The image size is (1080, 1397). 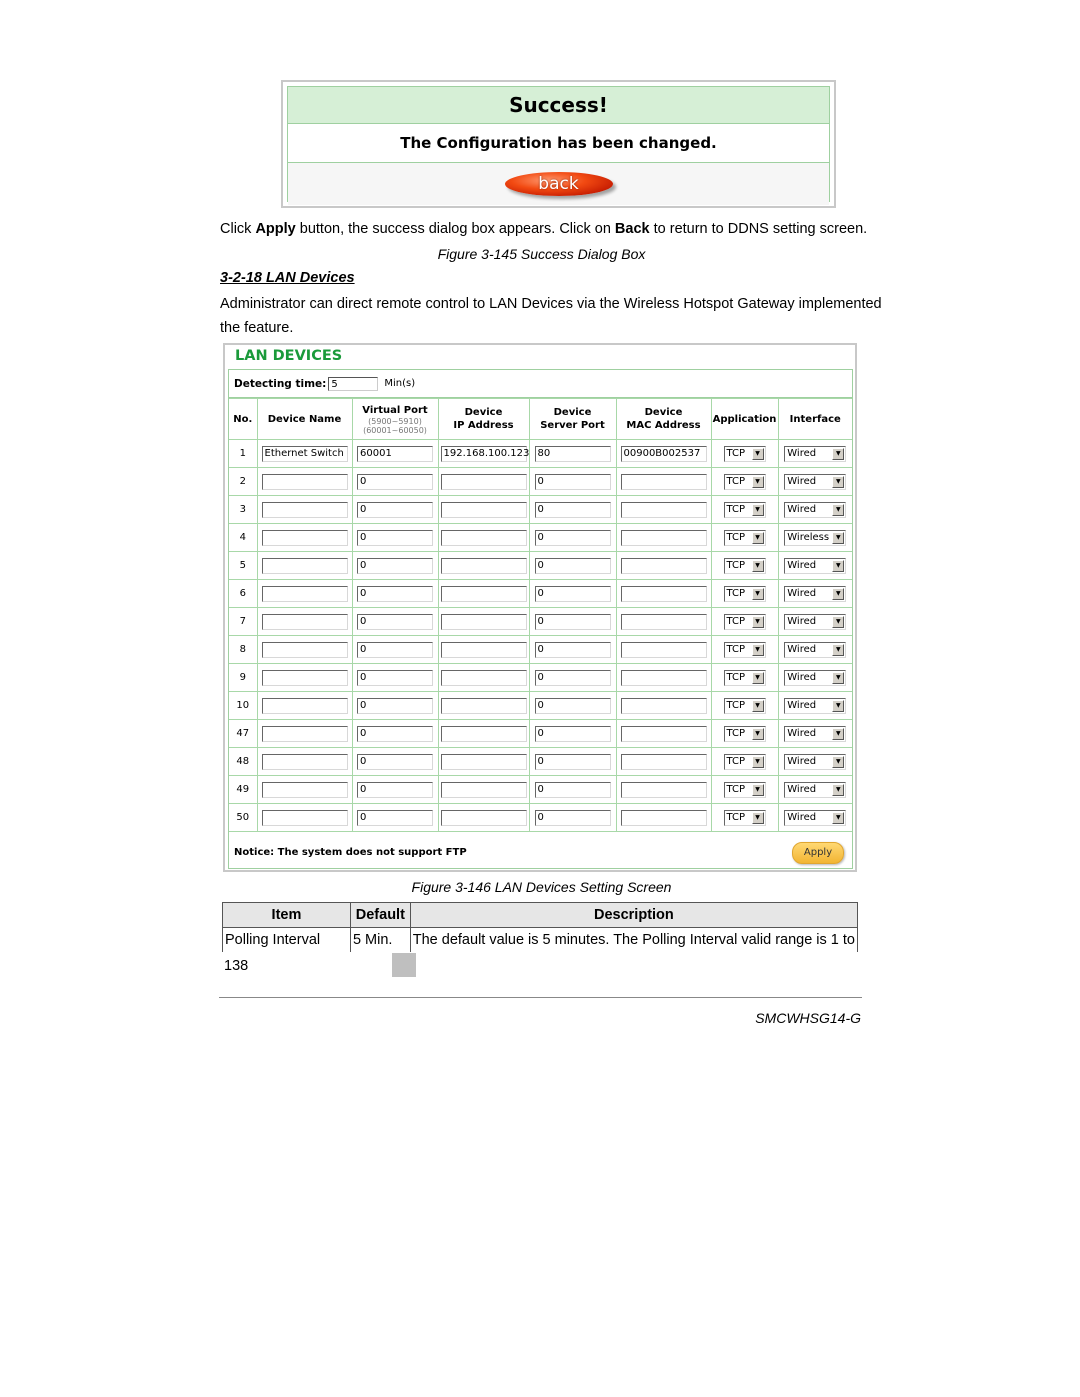 I want to click on back-button: back, so click(x=558, y=184).